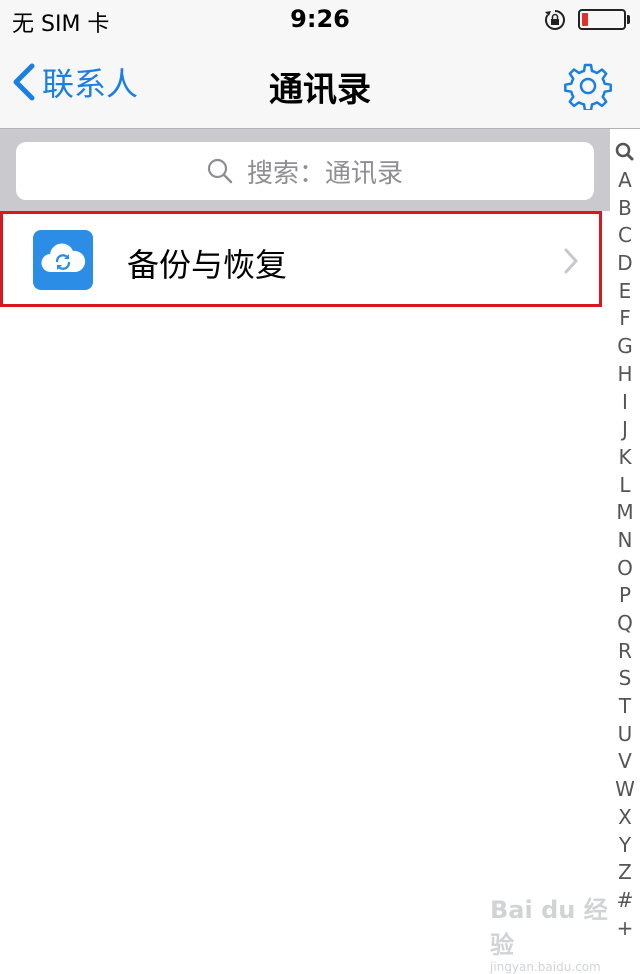 The height and width of the screenshot is (974, 640). I want to click on watermark-url: jingyan.baidu.com, so click(545, 967).